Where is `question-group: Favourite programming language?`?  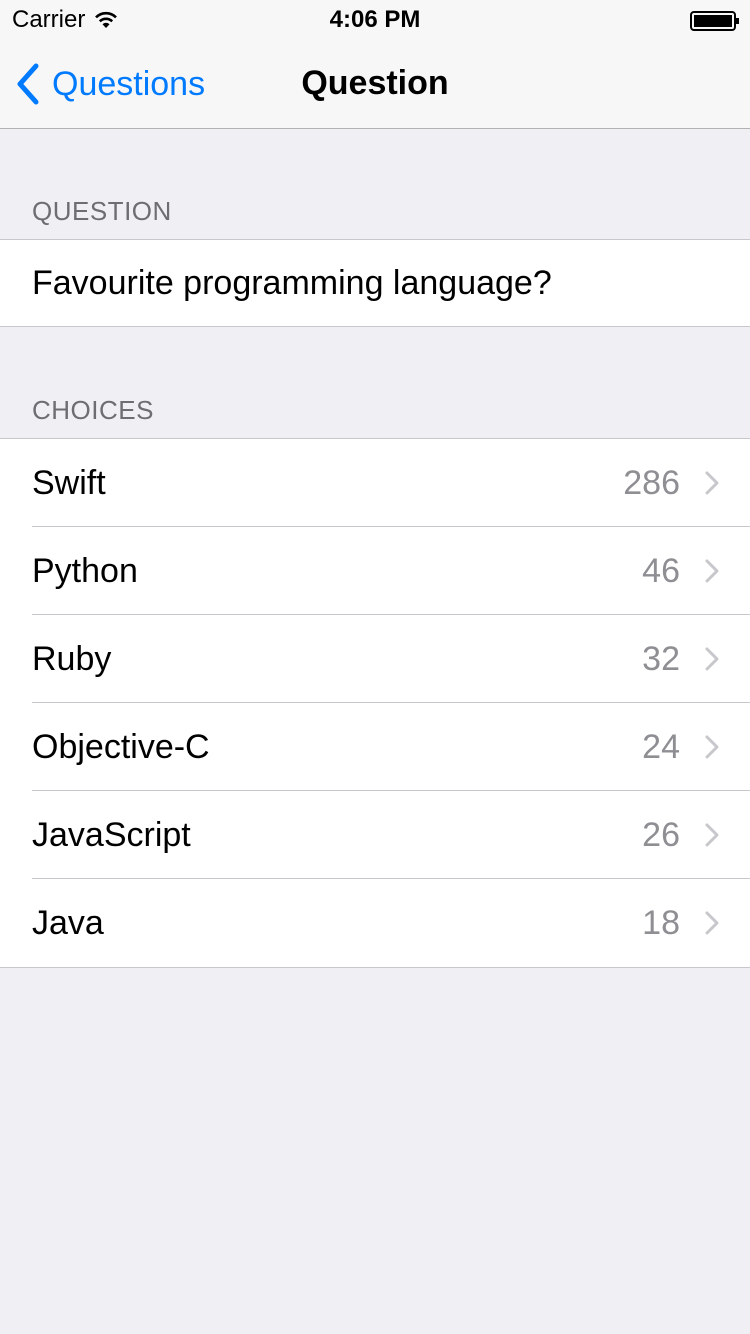
question-group: Favourite programming language? is located at coordinates (375, 283).